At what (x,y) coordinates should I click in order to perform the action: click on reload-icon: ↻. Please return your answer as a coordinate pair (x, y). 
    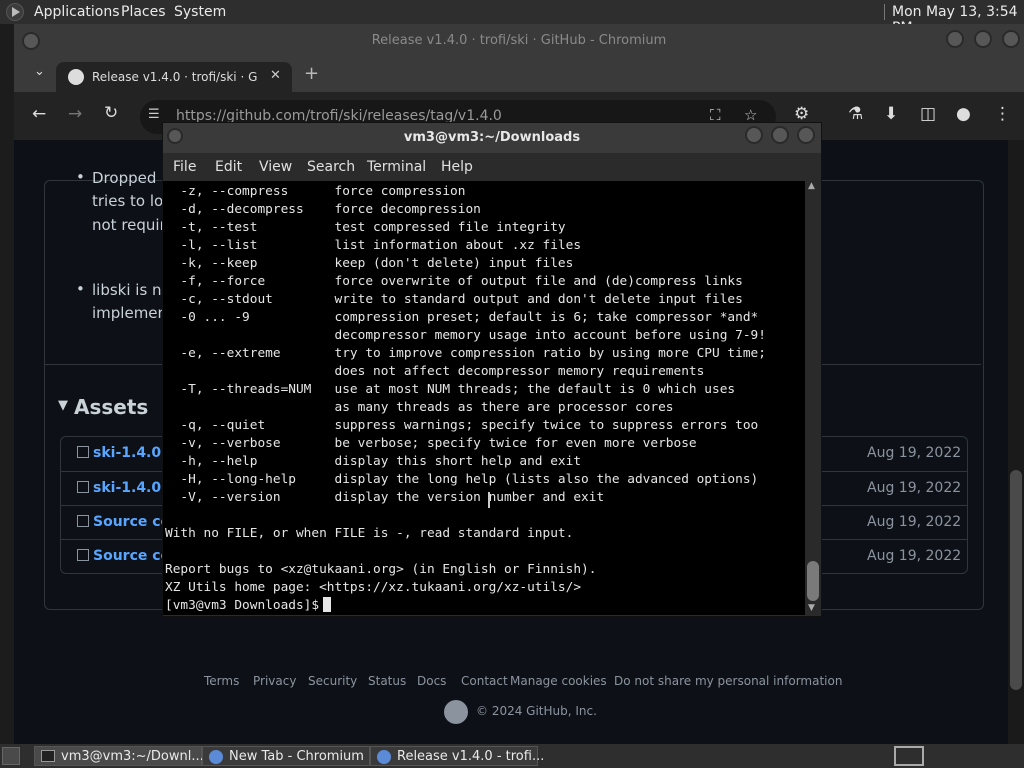
    Looking at the image, I should click on (111, 113).